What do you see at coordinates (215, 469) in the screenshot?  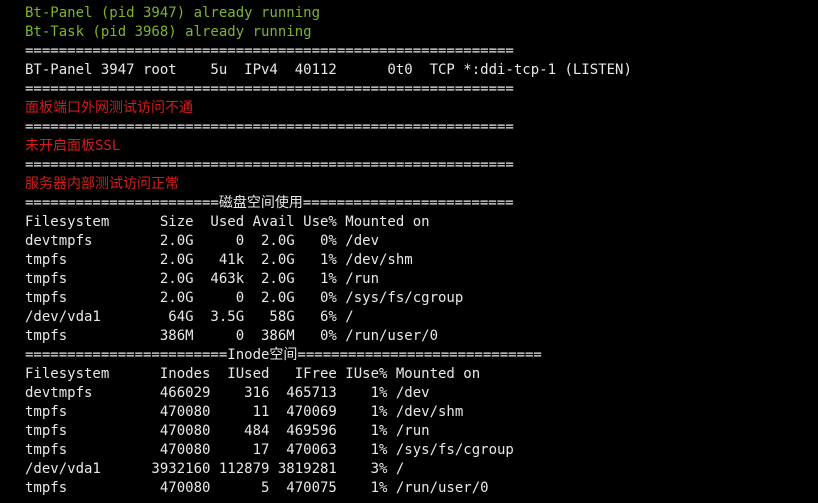 I see `table-row: /dev/vda1 3932160 112879 3819281 3% /` at bounding box center [215, 469].